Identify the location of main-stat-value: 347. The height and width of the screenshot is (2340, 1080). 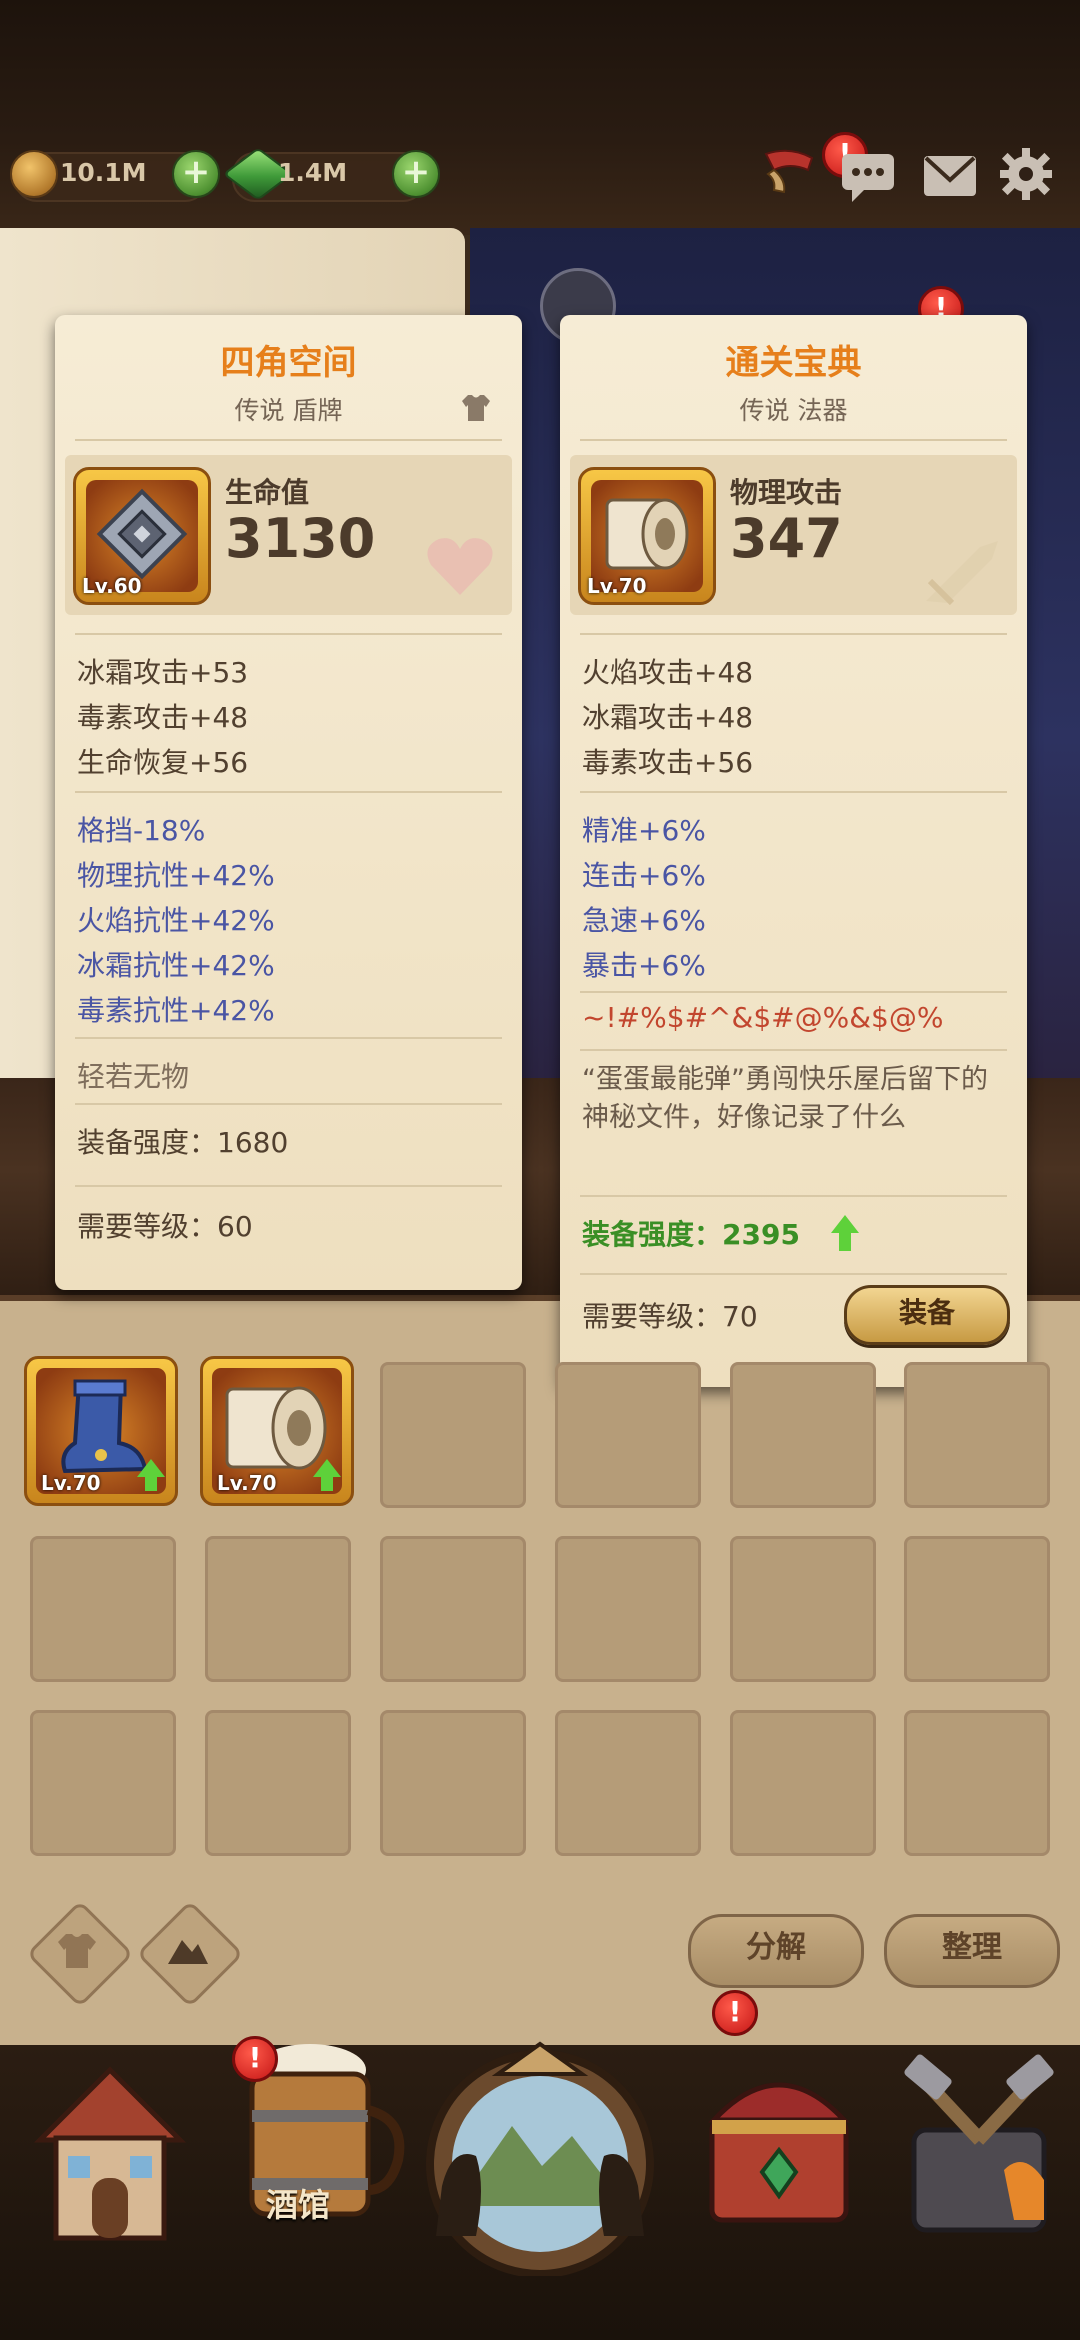
(786, 538).